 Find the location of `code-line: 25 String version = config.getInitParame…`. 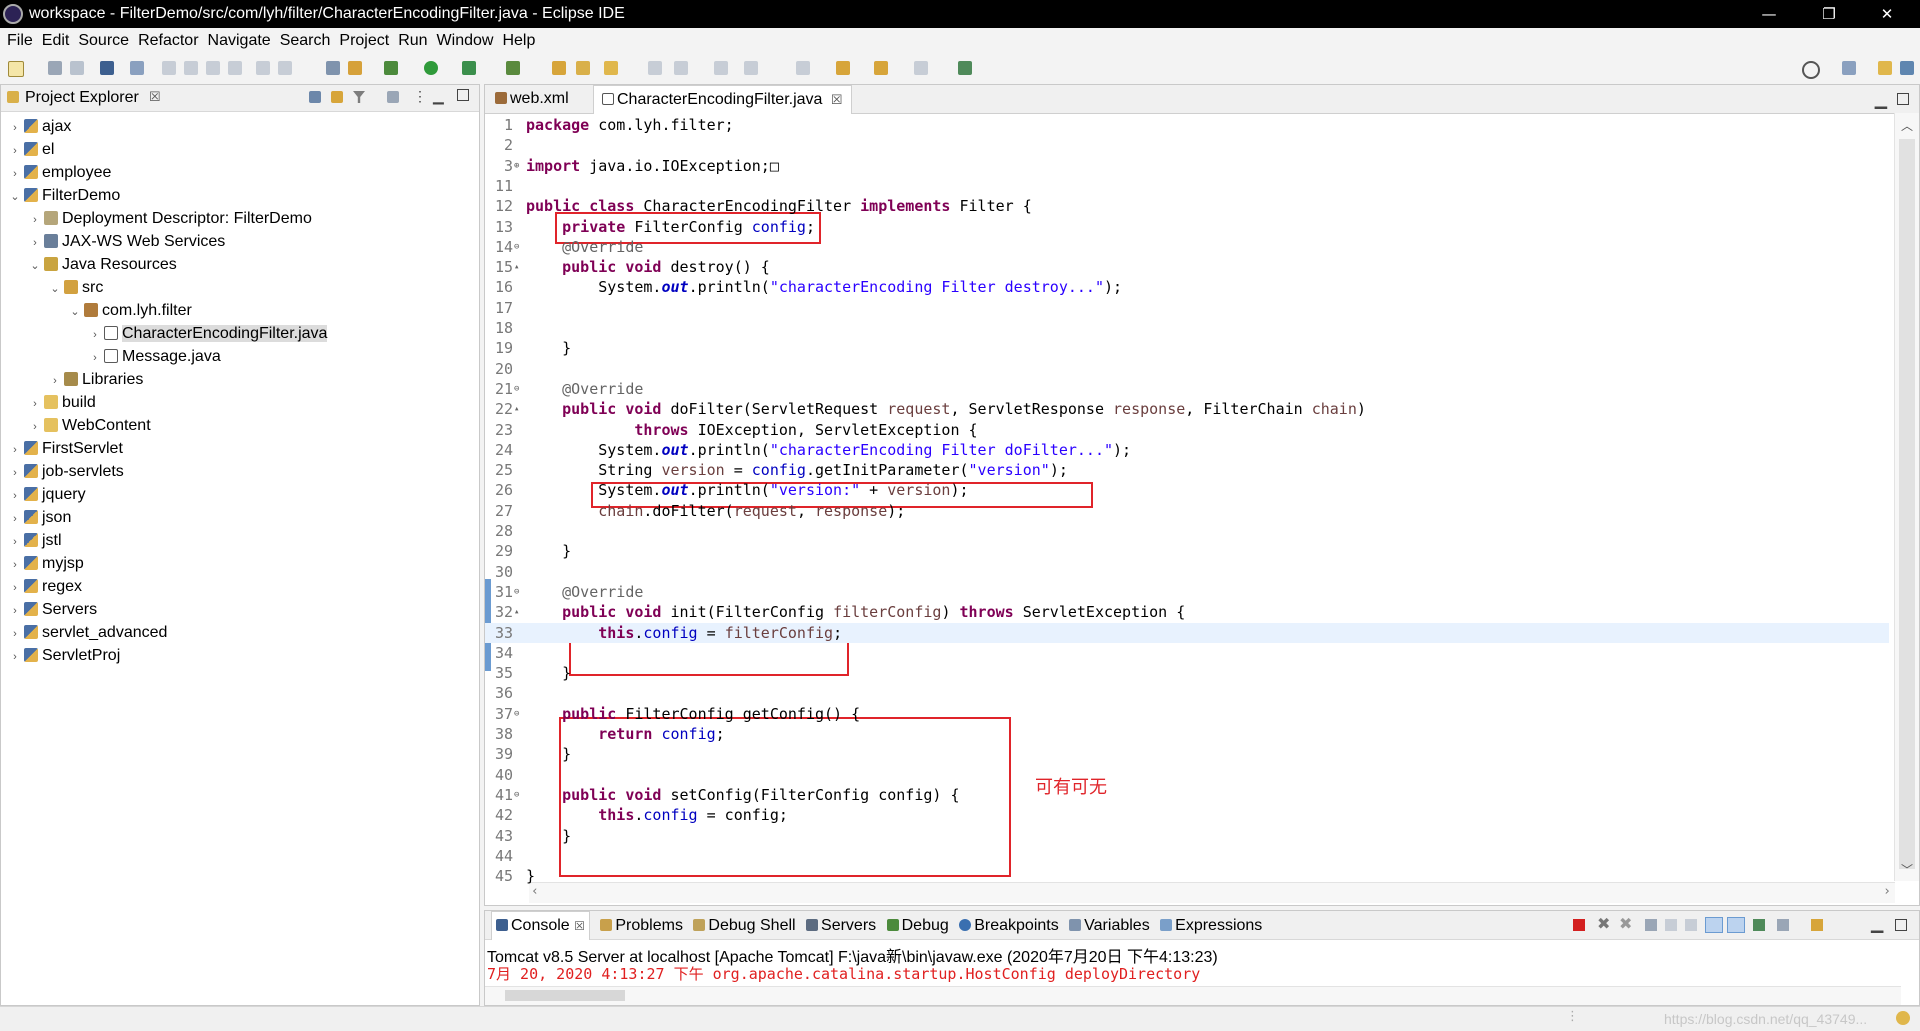

code-line: 25 String version = config.getInitParame… is located at coordinates (1187, 470).